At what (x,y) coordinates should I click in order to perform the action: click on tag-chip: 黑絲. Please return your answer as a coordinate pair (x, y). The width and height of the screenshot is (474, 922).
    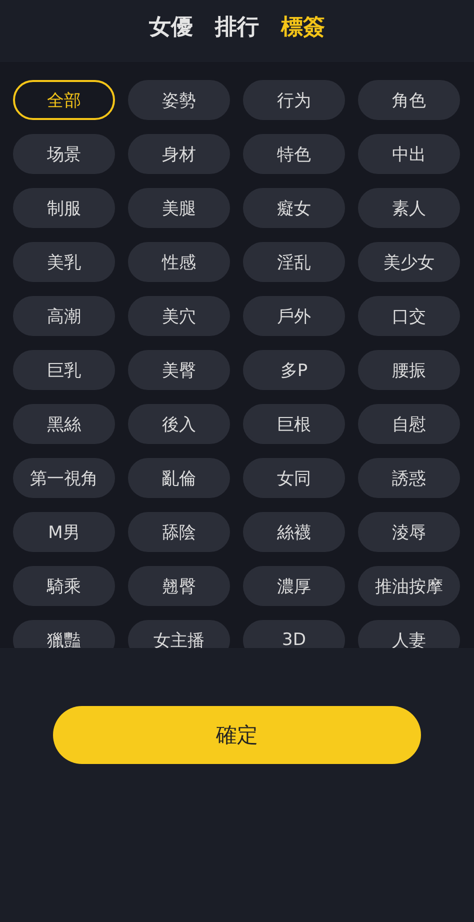
    Looking at the image, I should click on (64, 424).